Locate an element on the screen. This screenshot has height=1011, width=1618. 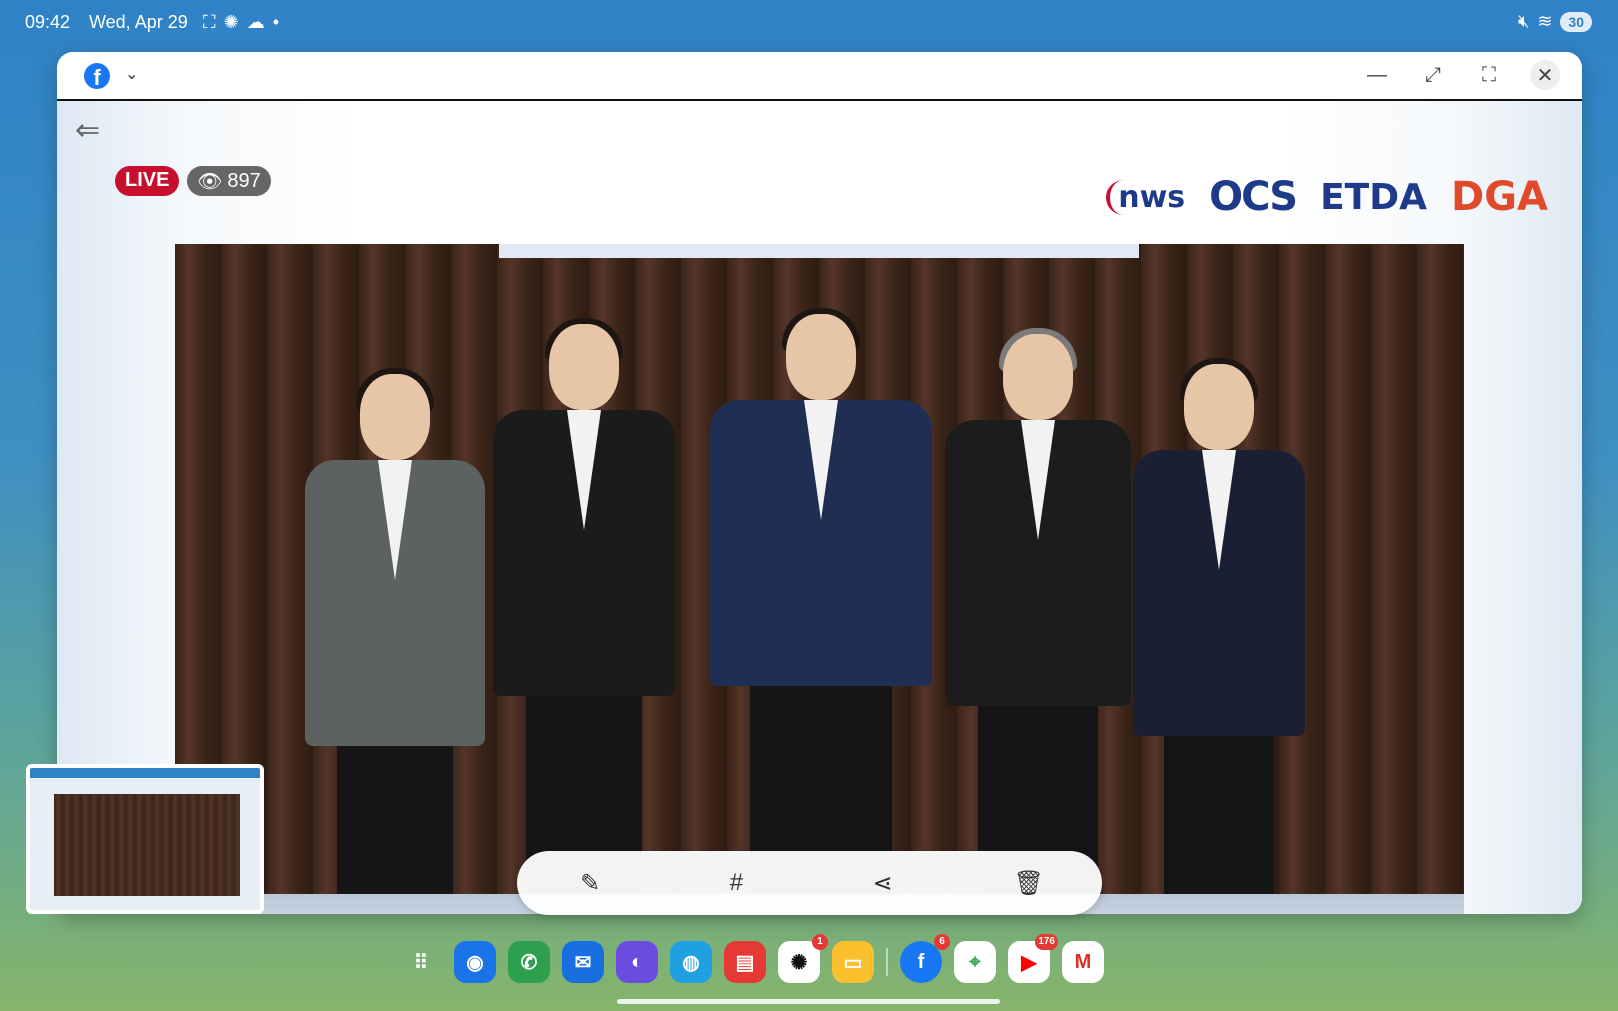
thumbnail-statusbar is located at coordinates (145, 773).